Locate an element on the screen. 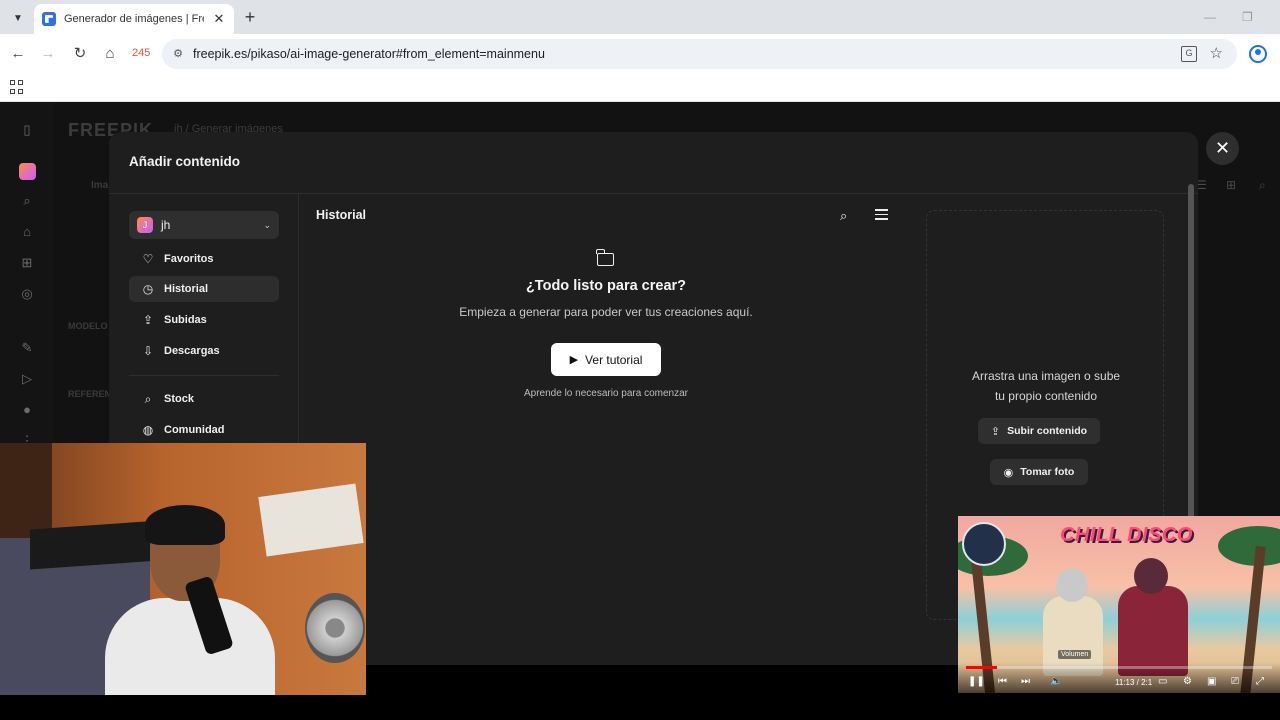  bg-search-icon: ⌕ is located at coordinates (1262, 185).